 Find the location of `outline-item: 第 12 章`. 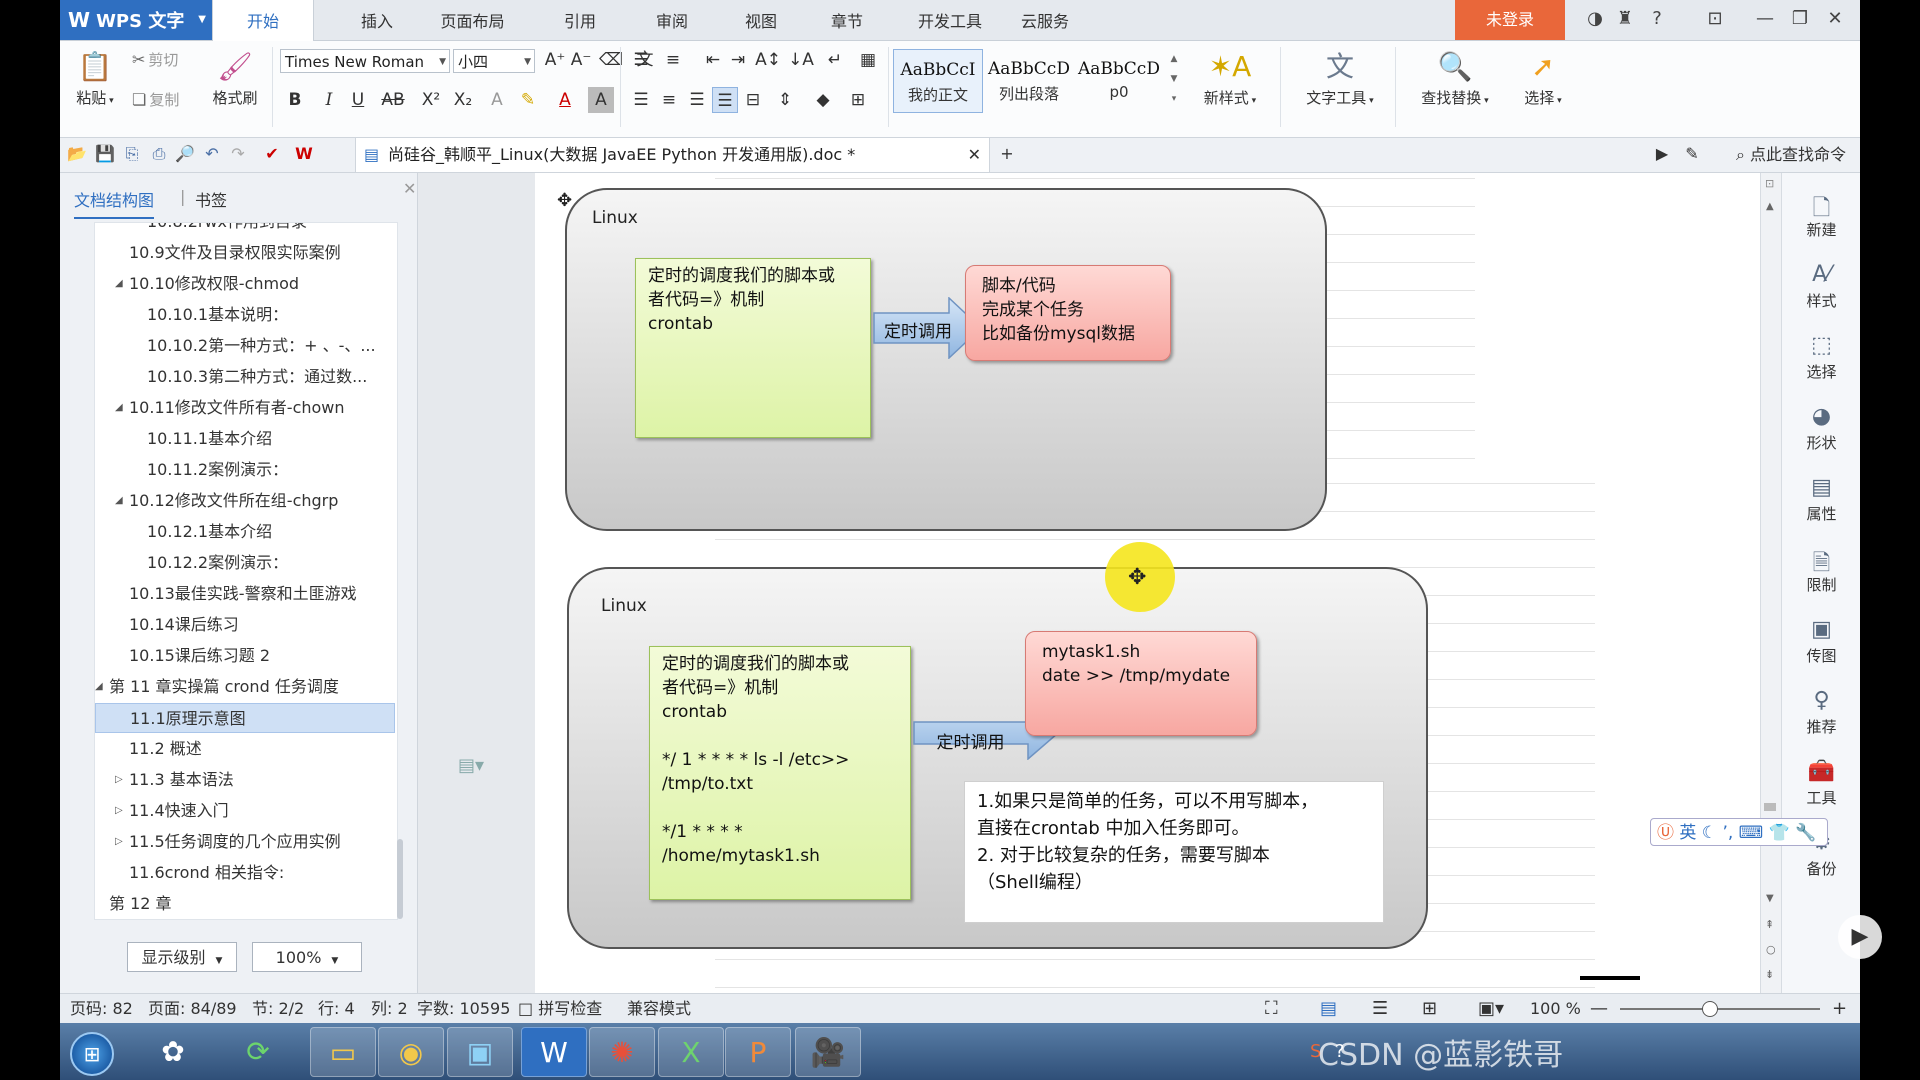

outline-item: 第 12 章 is located at coordinates (245, 904).